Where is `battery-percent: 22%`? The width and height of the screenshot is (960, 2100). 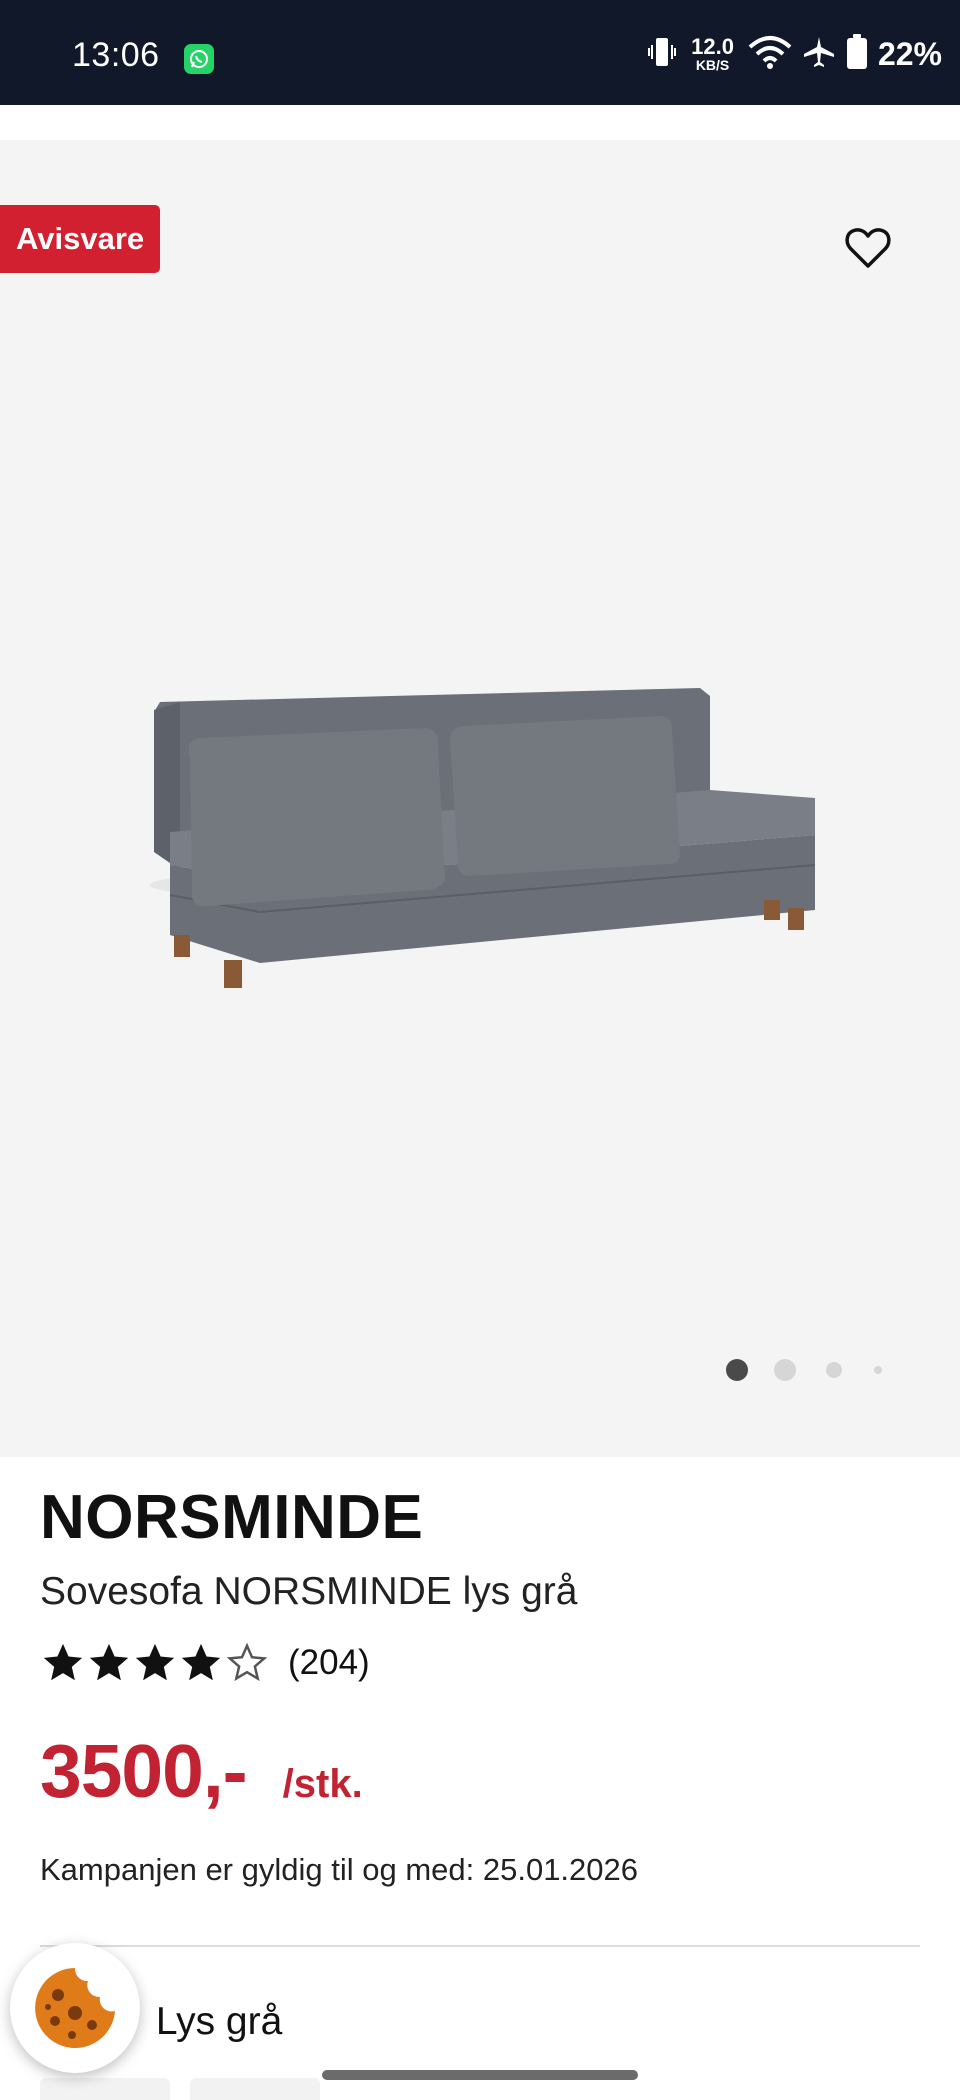
battery-percent: 22% is located at coordinates (909, 53).